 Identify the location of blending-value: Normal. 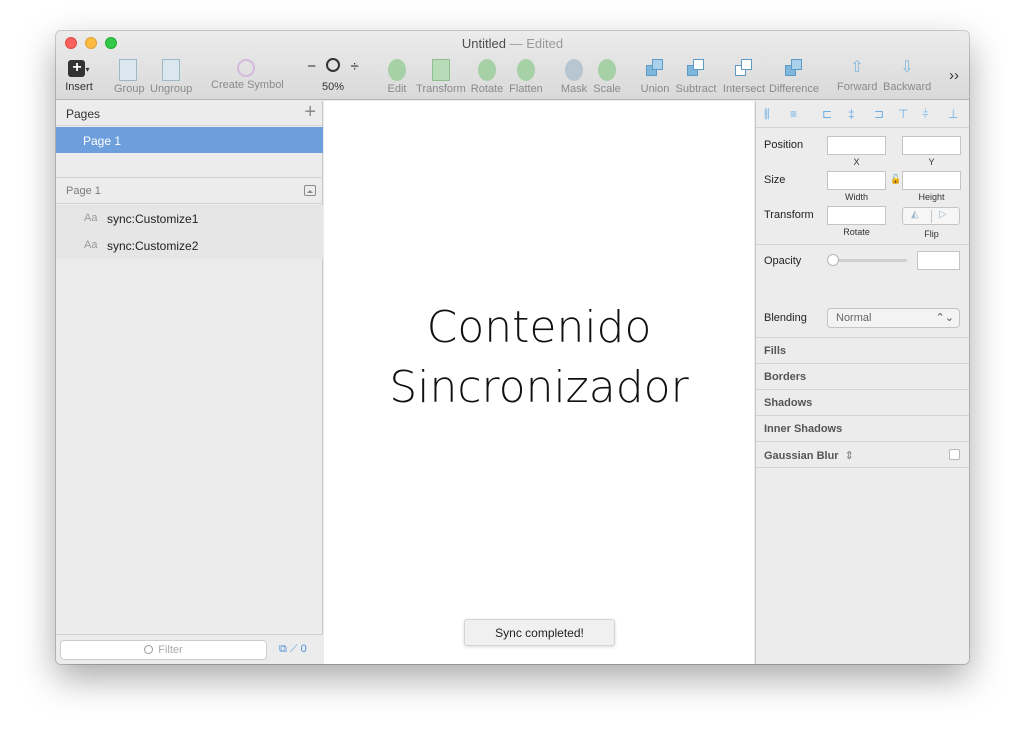
(854, 318).